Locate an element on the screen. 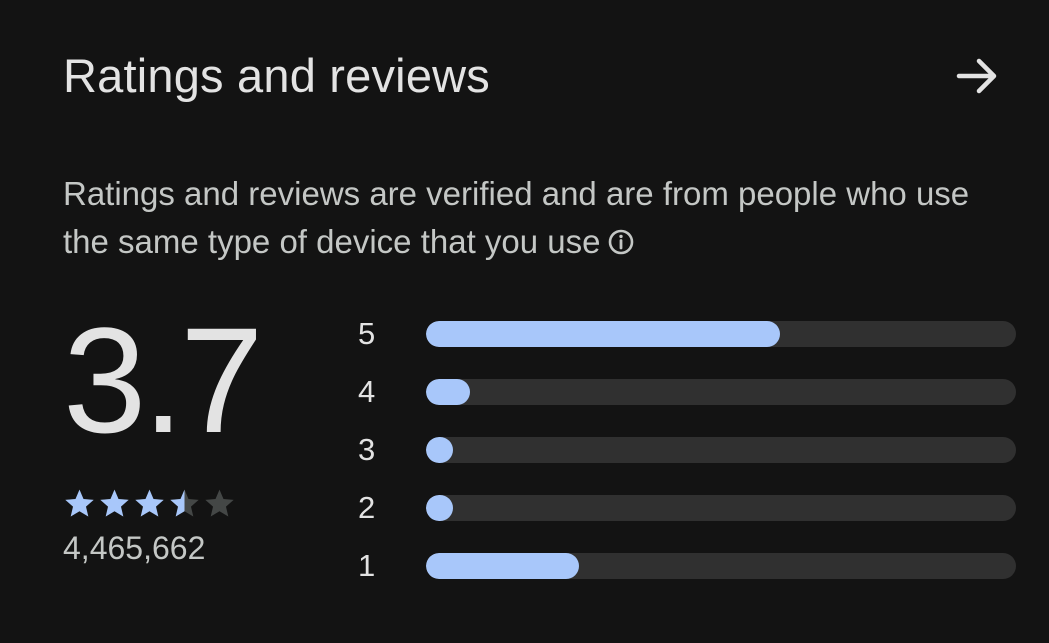 The height and width of the screenshot is (643, 1049). arrow-right-button is located at coordinates (977, 76).